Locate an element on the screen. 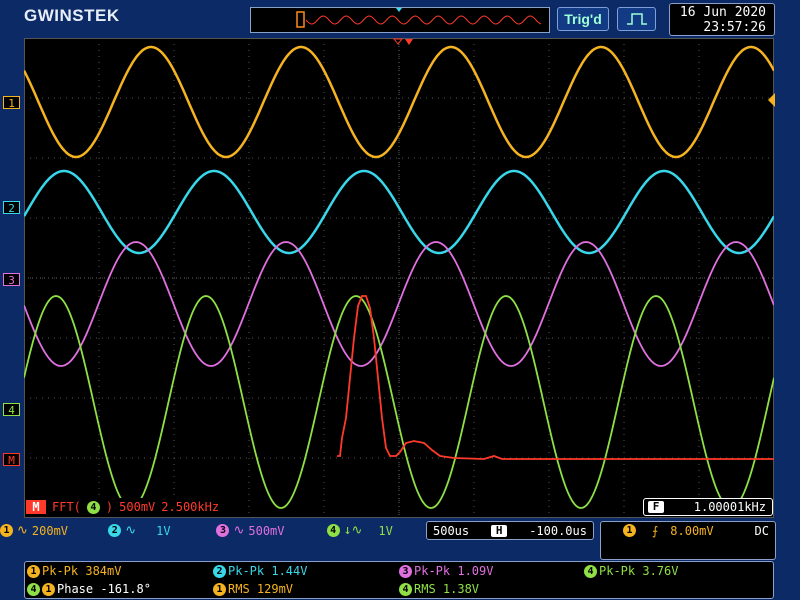 The height and width of the screenshot is (600, 800). measurement-value: RMS 129mV is located at coordinates (261, 589).